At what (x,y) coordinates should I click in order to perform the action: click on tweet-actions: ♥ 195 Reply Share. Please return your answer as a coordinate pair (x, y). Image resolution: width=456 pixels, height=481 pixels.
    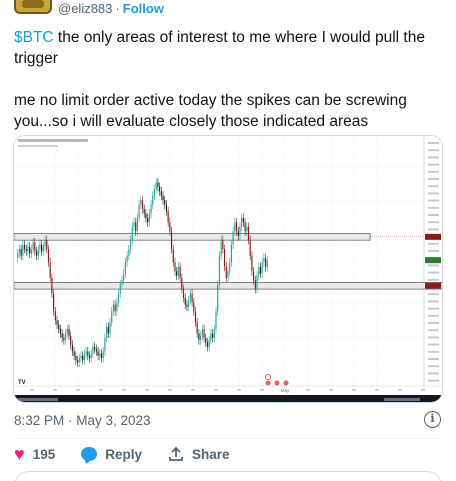
    Looking at the image, I should click on (135, 454).